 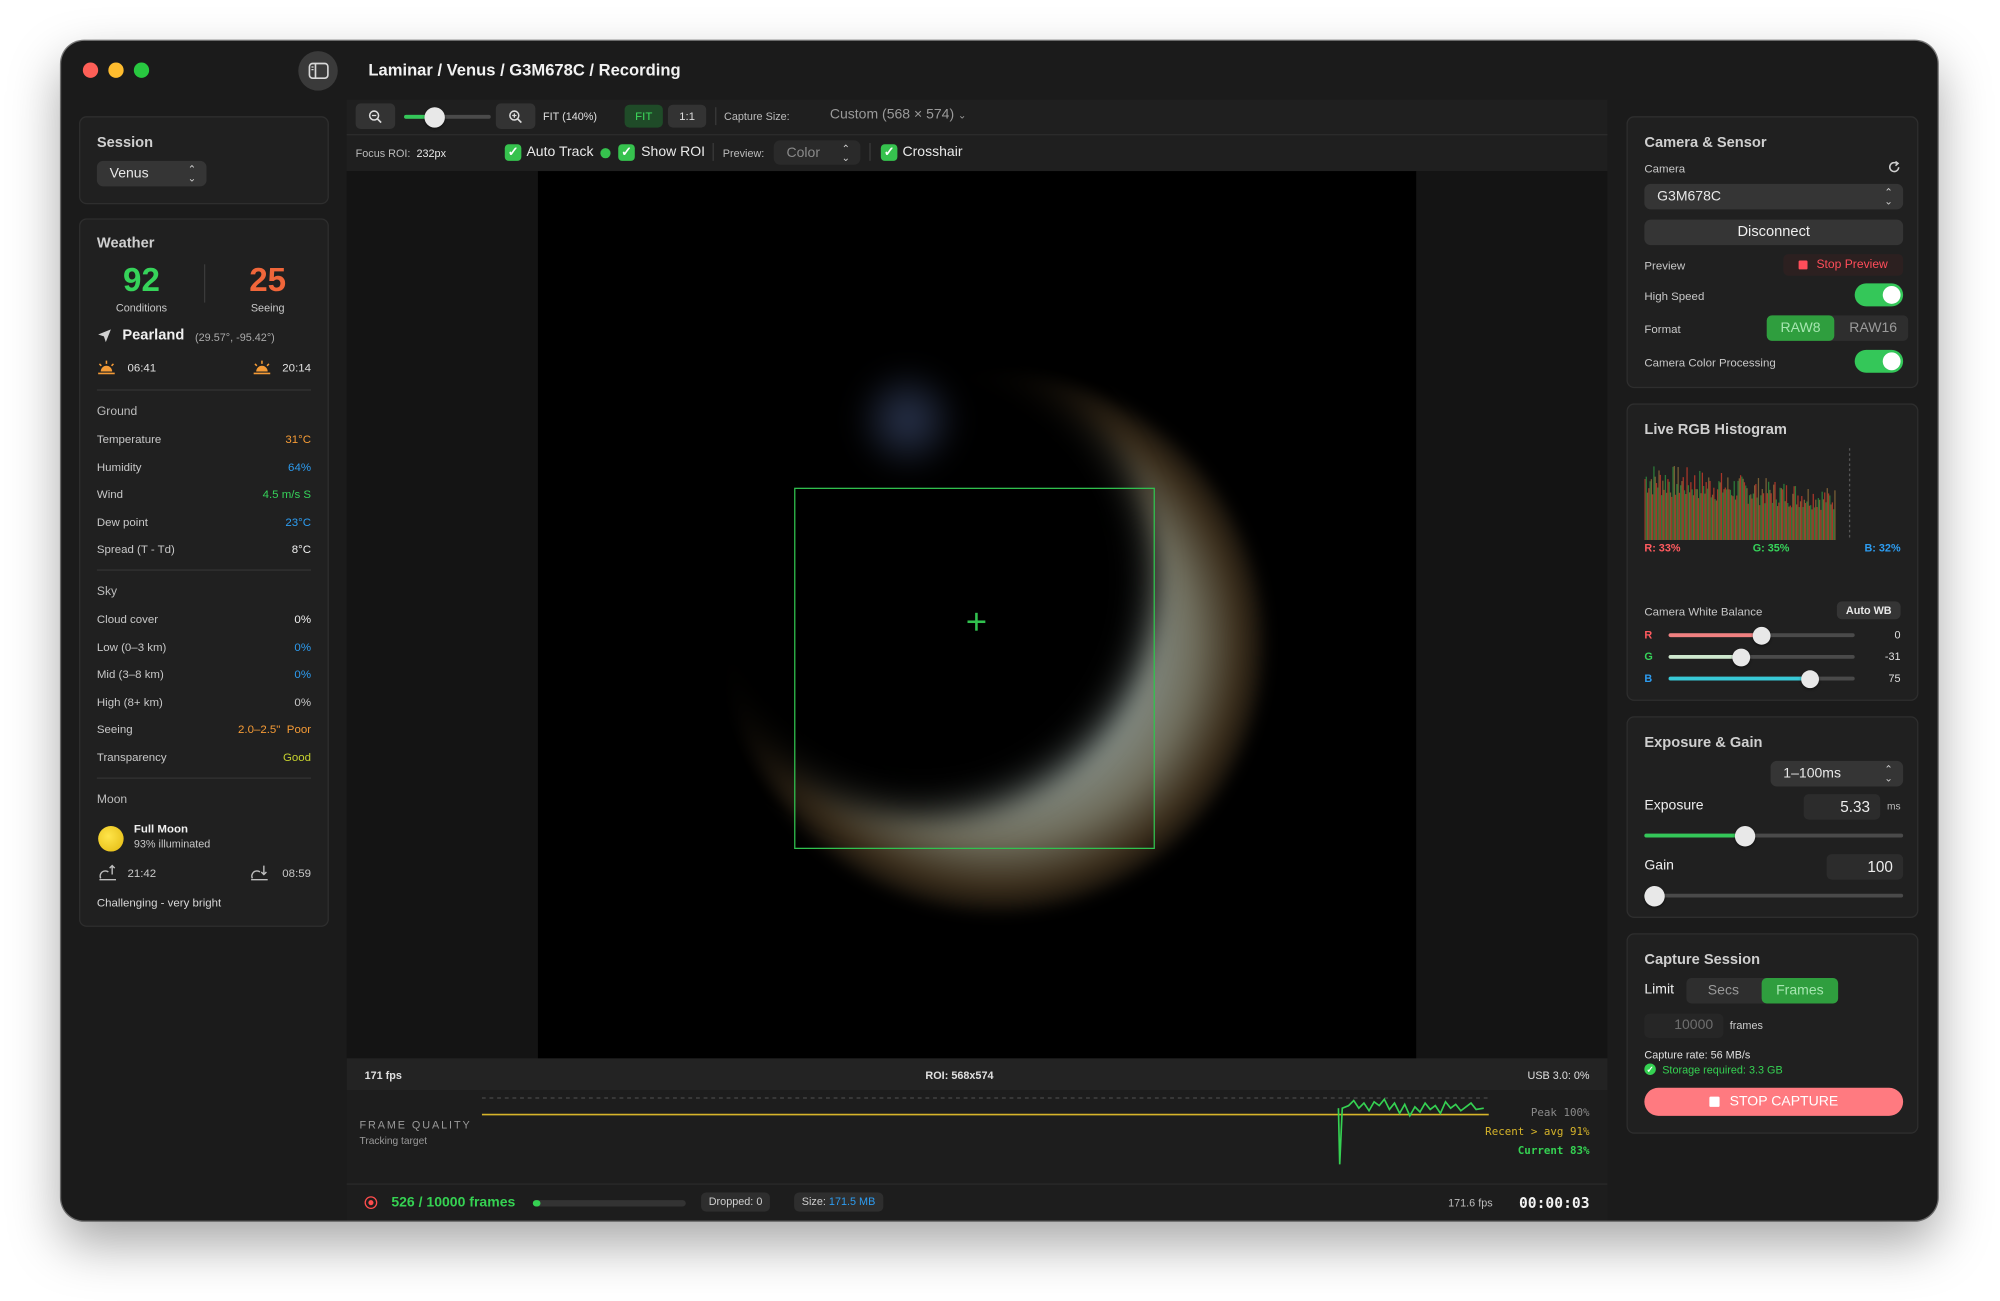 What do you see at coordinates (889, 152) in the screenshot?
I see `crosshair-checkbox: ✓` at bounding box center [889, 152].